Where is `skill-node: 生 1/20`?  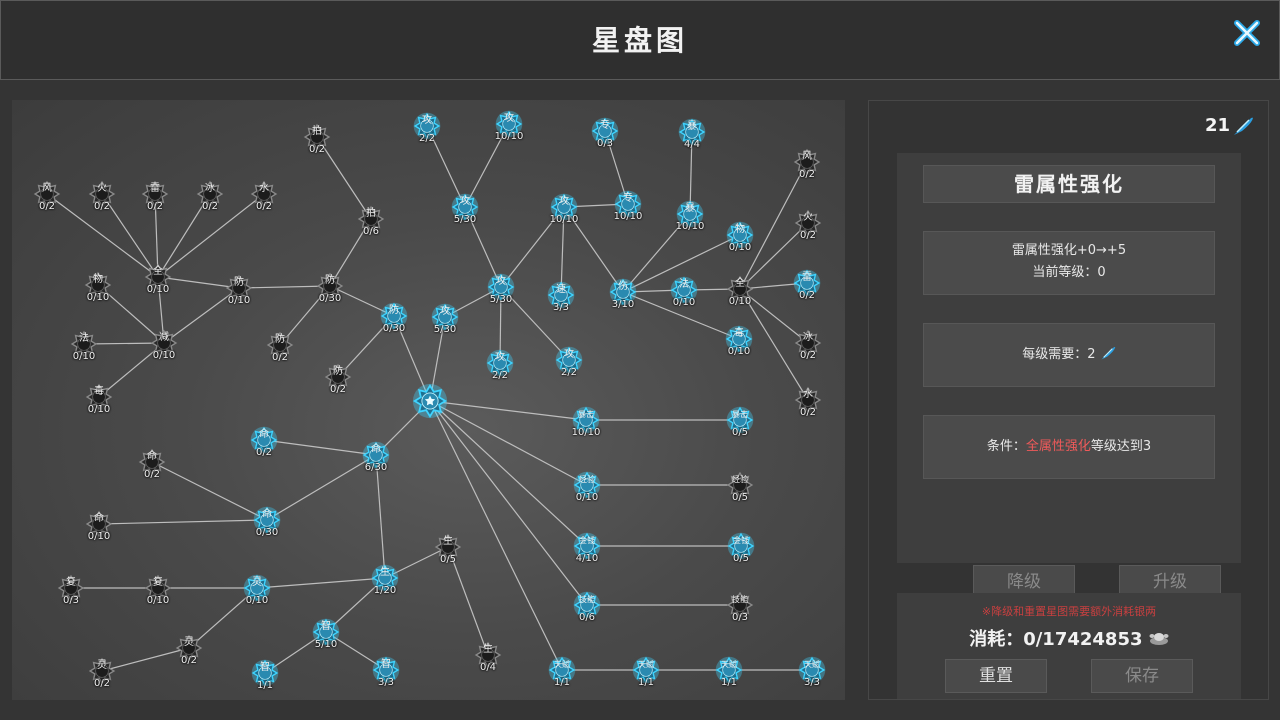 skill-node: 生 1/20 is located at coordinates (385, 578).